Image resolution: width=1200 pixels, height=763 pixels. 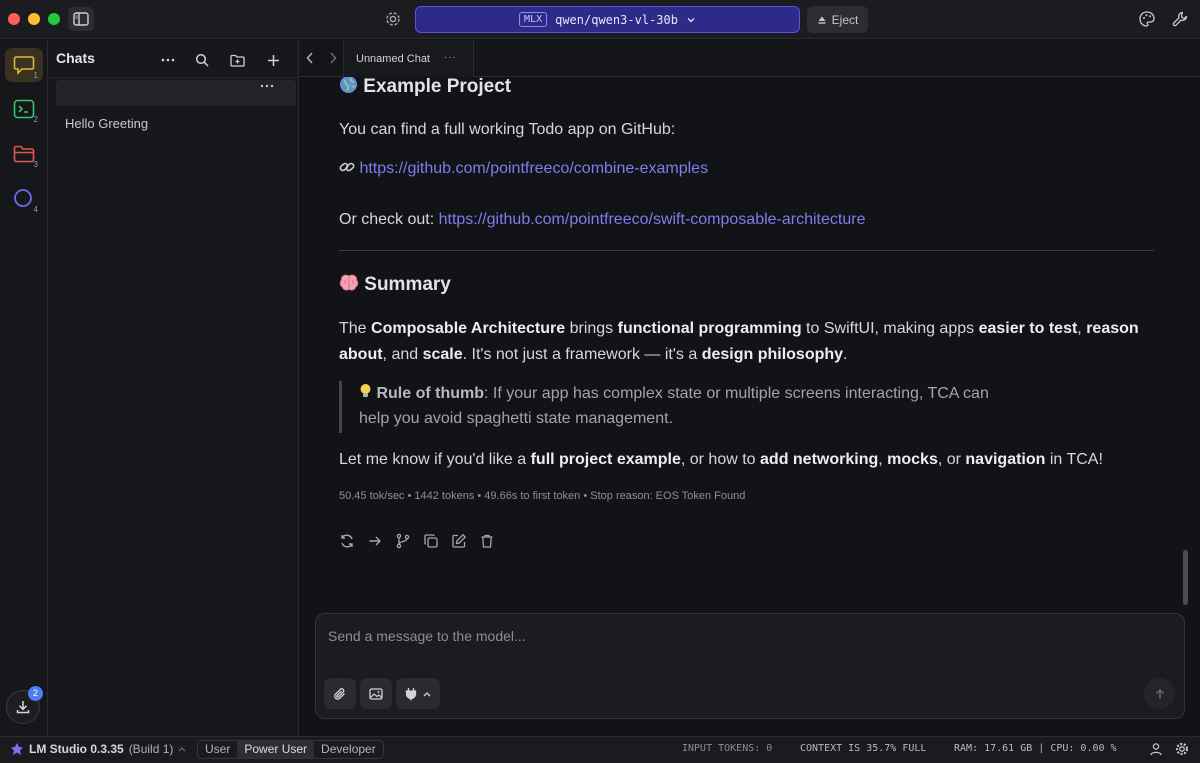 What do you see at coordinates (459, 541) in the screenshot?
I see `edit-icon` at bounding box center [459, 541].